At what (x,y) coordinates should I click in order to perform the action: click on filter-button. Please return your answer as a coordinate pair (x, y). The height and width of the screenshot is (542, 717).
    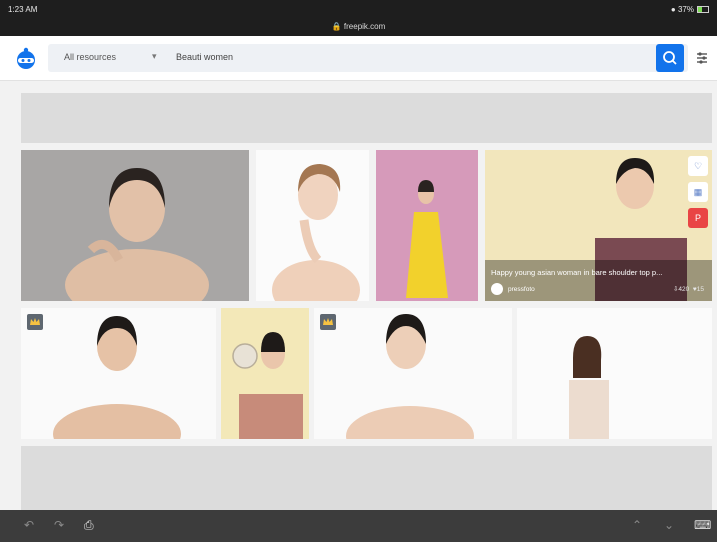
    Looking at the image, I should click on (702, 58).